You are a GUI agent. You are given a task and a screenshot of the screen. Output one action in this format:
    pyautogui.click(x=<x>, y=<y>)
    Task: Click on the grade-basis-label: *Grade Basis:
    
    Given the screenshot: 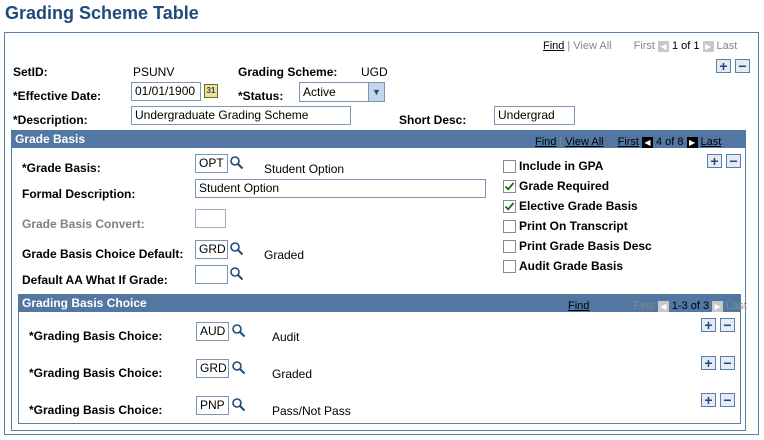 What is the action you would take?
    pyautogui.click(x=61, y=168)
    